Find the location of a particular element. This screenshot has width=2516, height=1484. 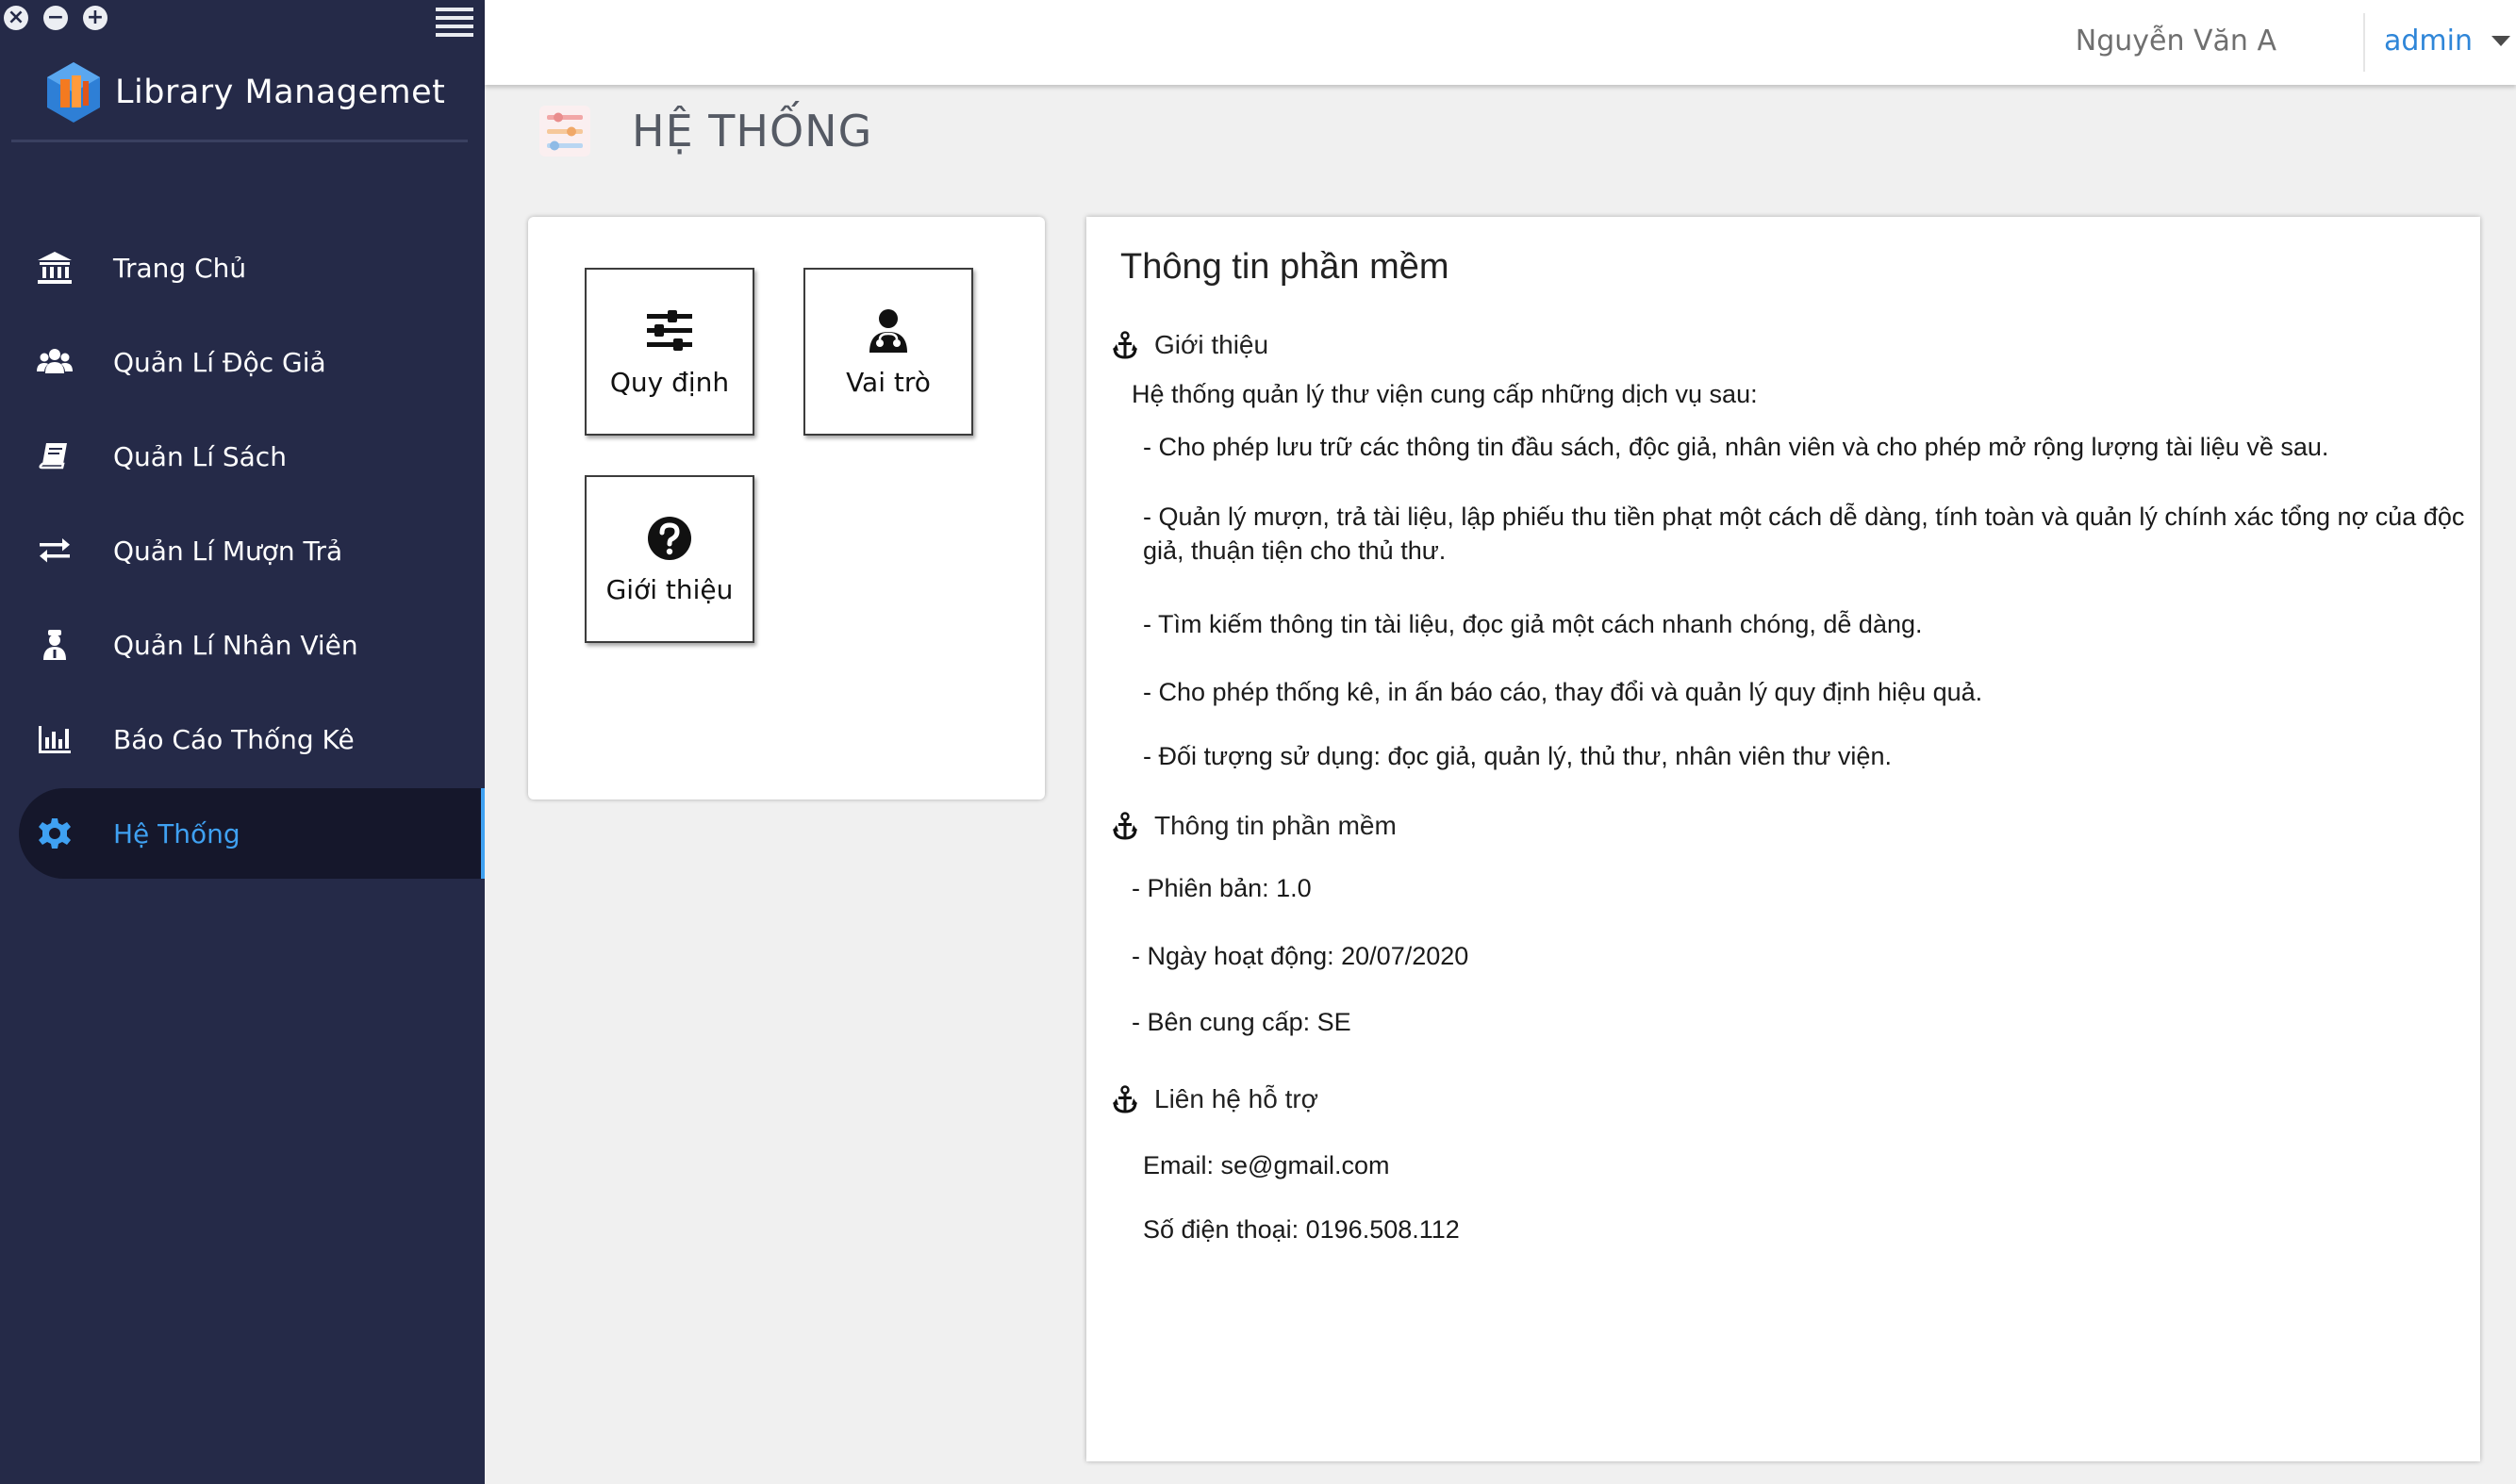

page-header: HỆ THỐNG is located at coordinates (705, 131).